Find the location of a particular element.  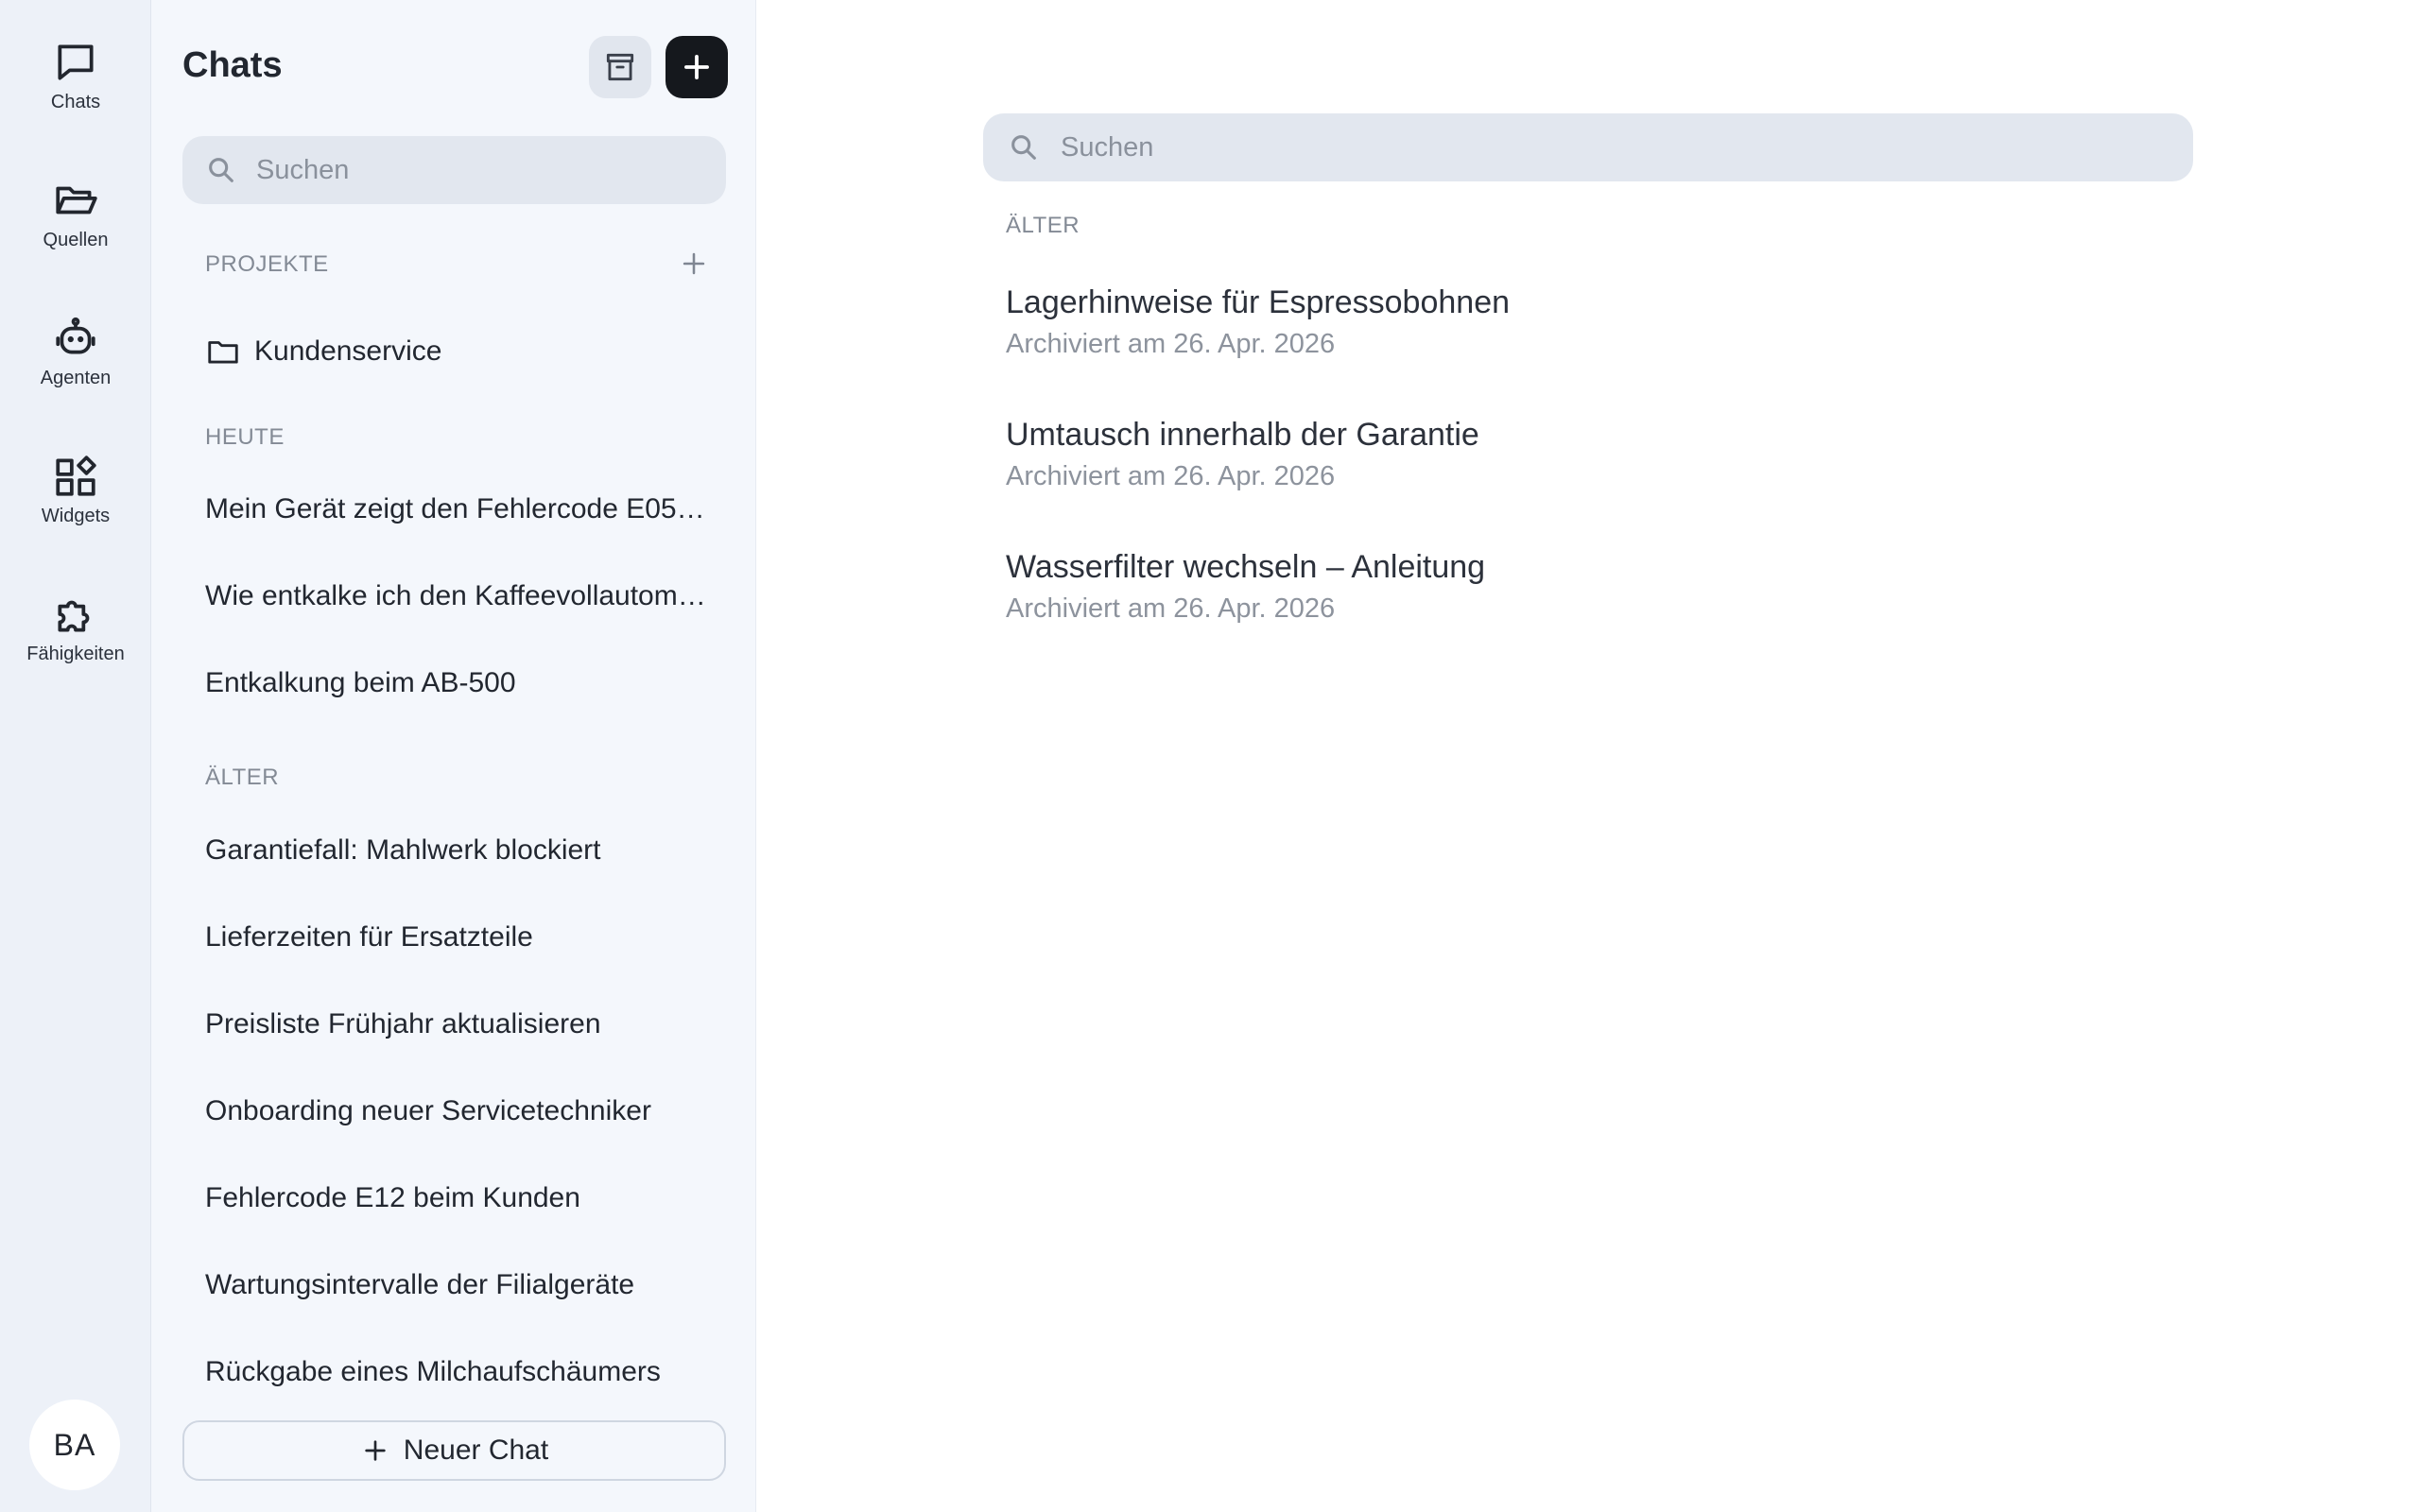

chat-item: Preisliste Frühjahr aktualisieren is located at coordinates (455, 1024).